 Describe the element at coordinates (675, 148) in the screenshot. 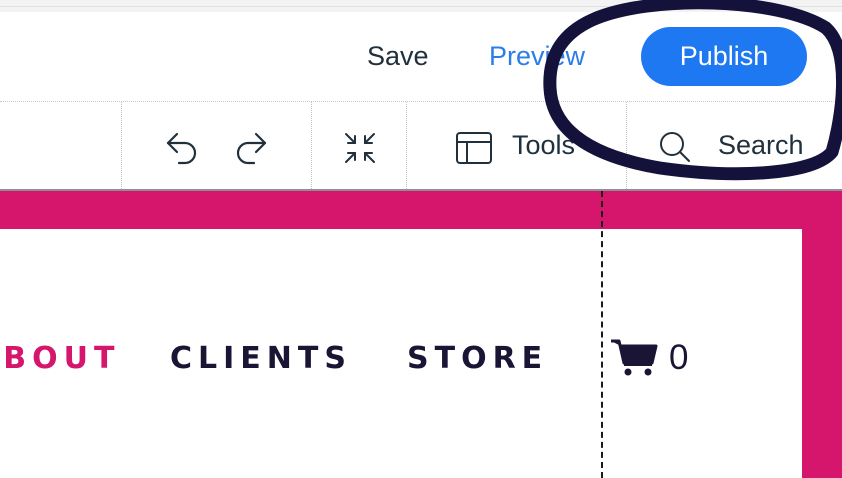

I see `search-icon` at that location.